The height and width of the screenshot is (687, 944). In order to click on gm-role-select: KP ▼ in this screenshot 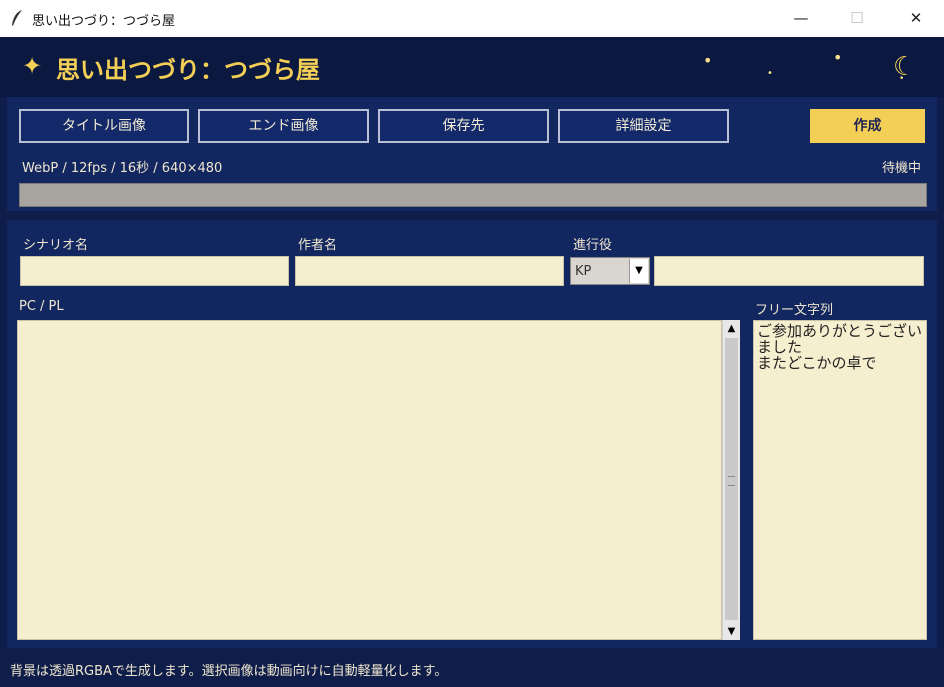, I will do `click(610, 271)`.